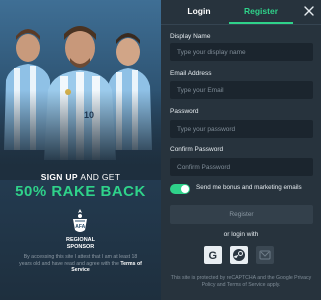 This screenshot has width=321, height=300. Describe the element at coordinates (241, 167) in the screenshot. I see `confirm-password-field` at that location.